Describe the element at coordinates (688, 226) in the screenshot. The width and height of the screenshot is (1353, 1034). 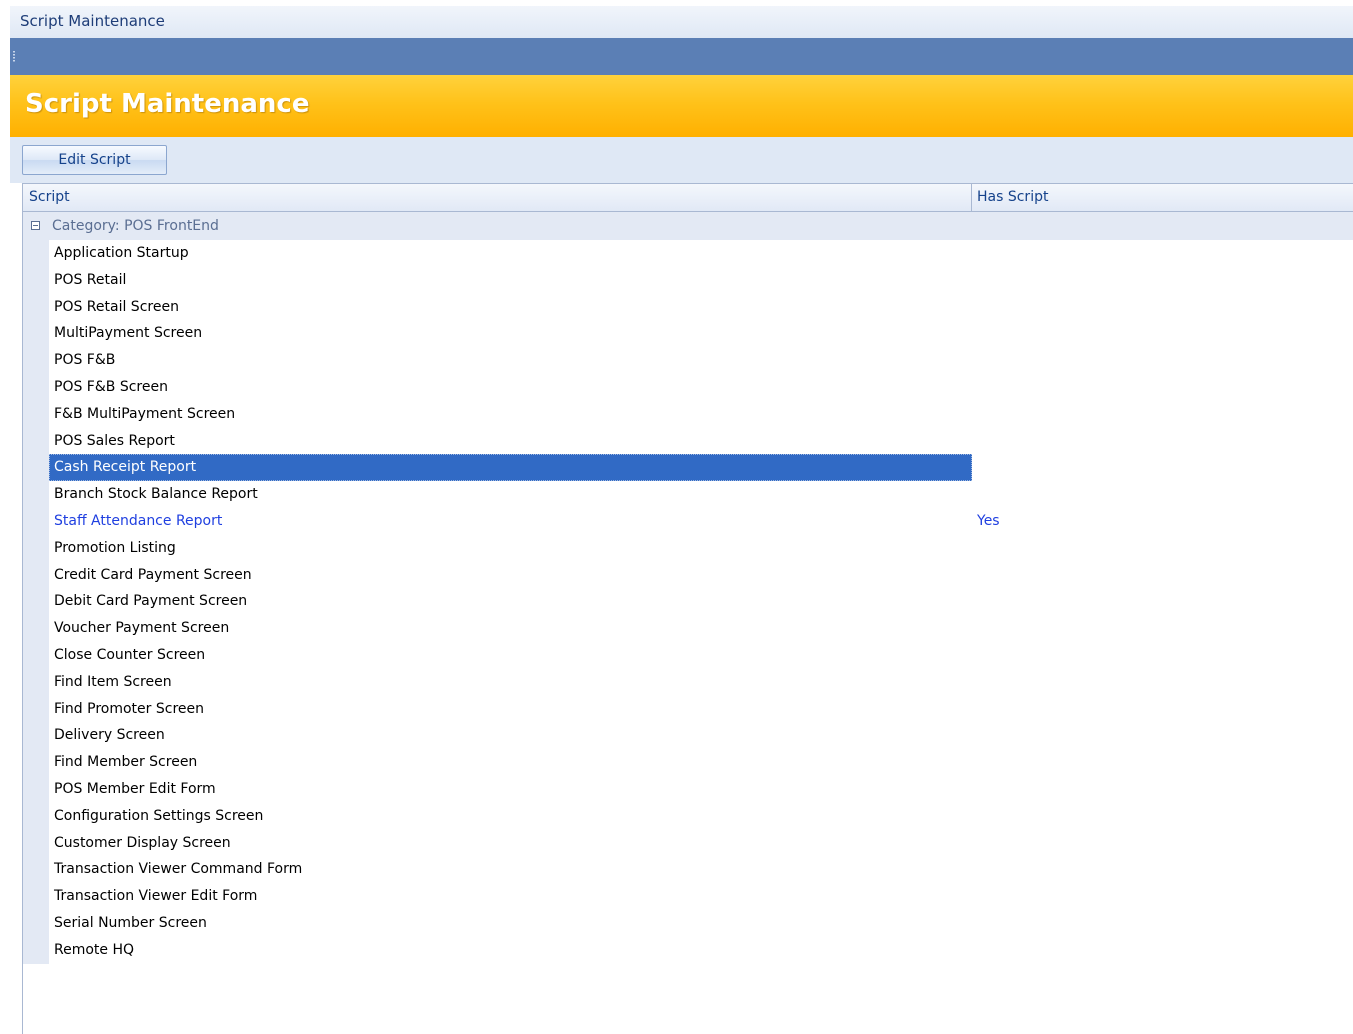
I see `group-row-category: Category: POS FrontEnd` at that location.